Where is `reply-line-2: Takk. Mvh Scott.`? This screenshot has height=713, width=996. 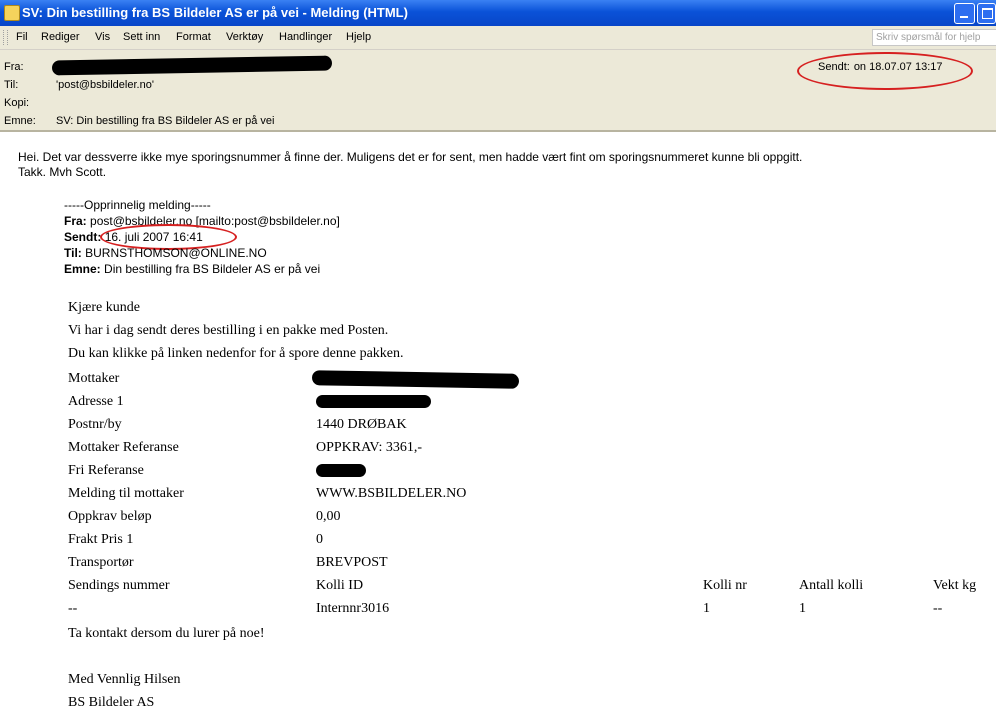 reply-line-2: Takk. Mvh Scott. is located at coordinates (62, 172).